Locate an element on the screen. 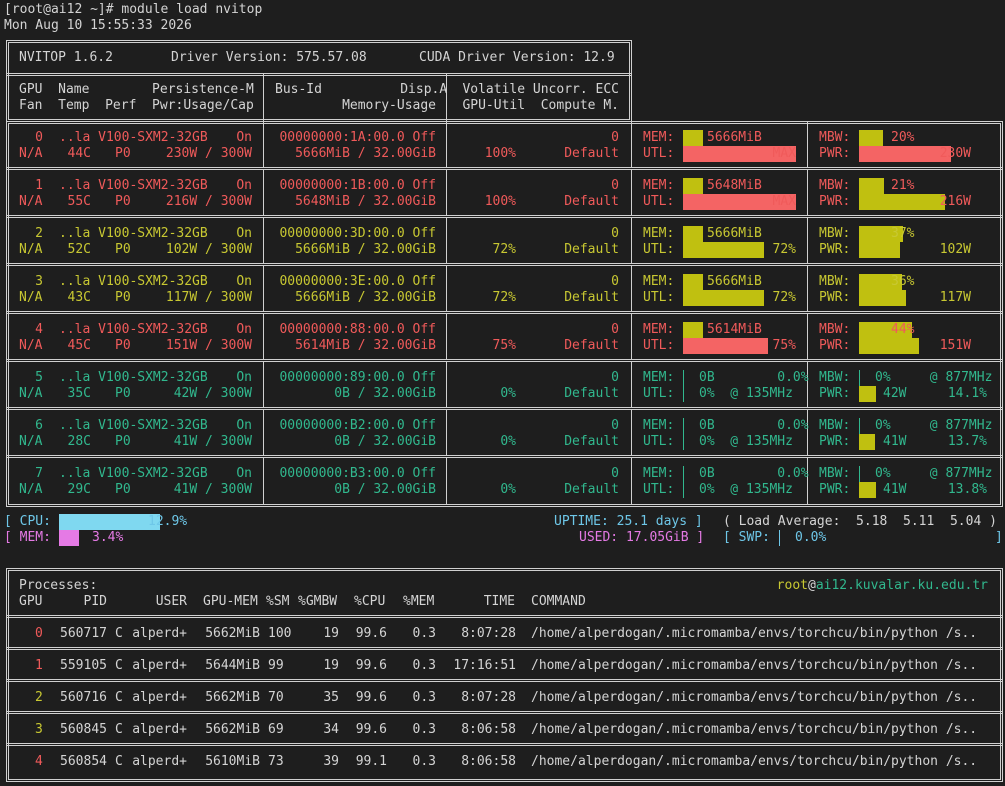 This screenshot has width=1005, height=786. proc-pid: 559105 is located at coordinates (83, 665).